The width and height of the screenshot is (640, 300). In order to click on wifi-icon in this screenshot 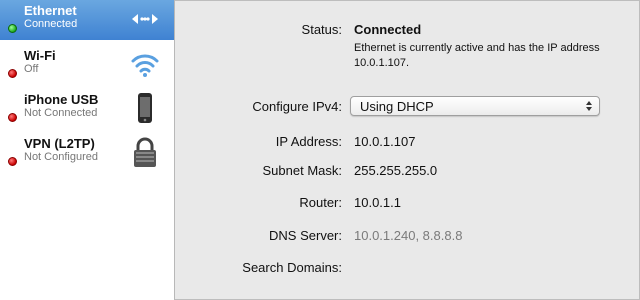, I will do `click(145, 65)`.